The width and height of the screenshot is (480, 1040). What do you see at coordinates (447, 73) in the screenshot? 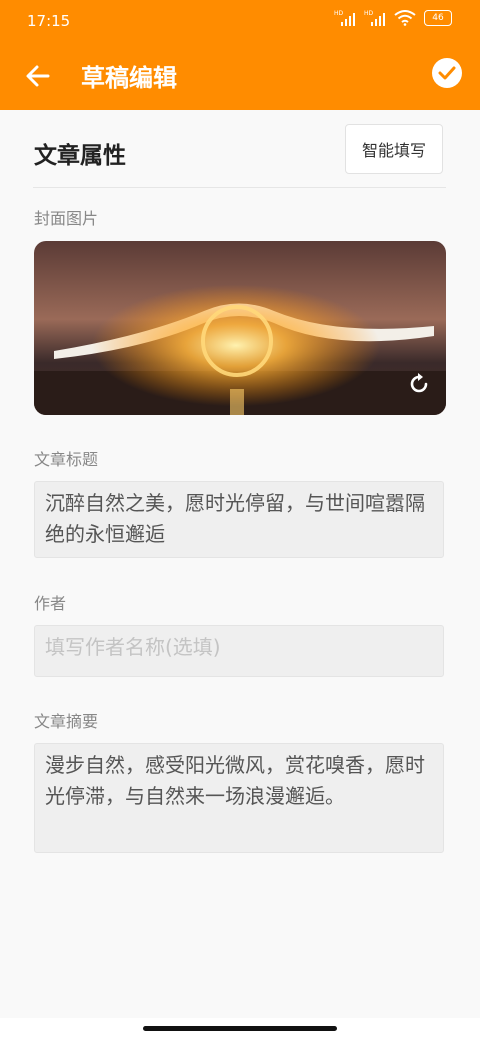
I see `check-circle-icon` at bounding box center [447, 73].